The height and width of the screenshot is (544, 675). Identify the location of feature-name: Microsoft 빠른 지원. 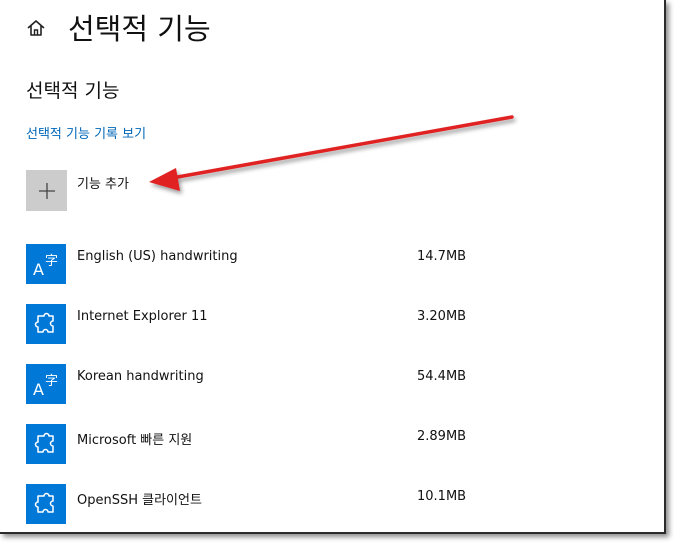
(135, 440).